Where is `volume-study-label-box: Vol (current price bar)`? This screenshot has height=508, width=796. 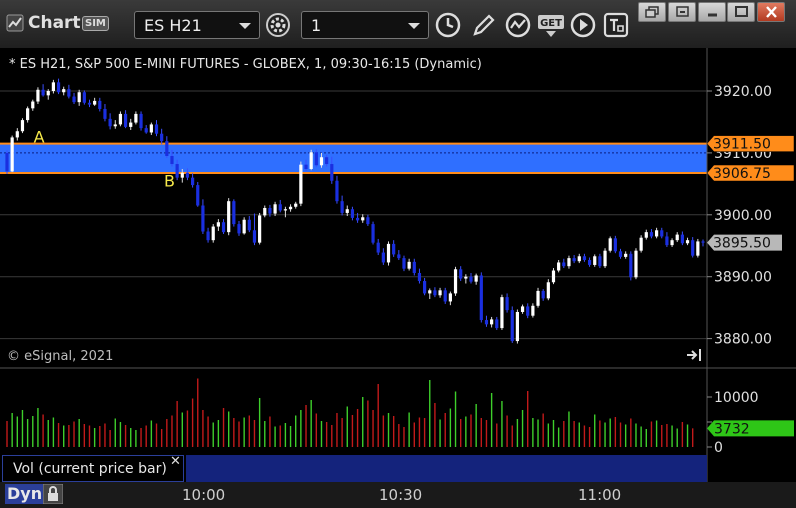 volume-study-label-box: Vol (current price bar) is located at coordinates (93, 468).